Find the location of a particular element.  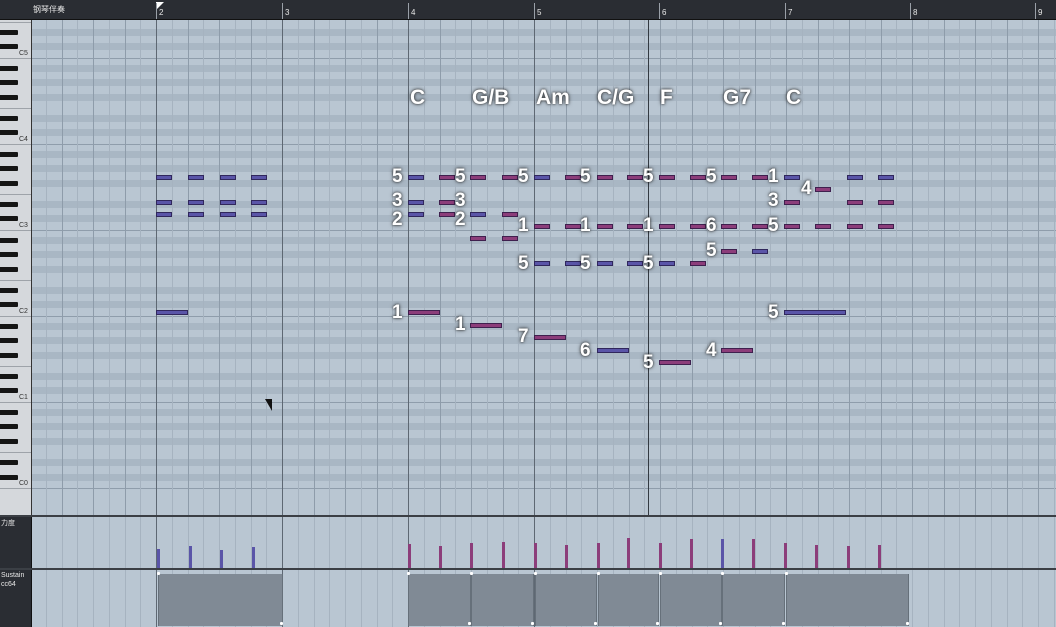

bar-number: 7 is located at coordinates (790, 12).